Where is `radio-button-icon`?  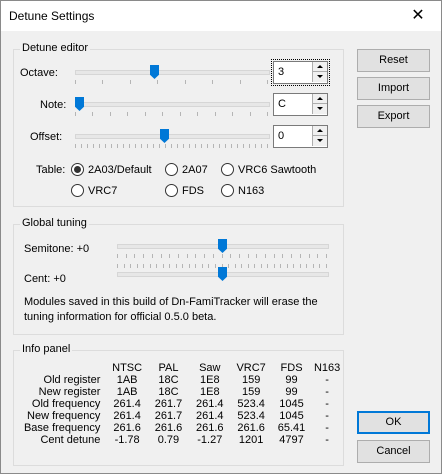 radio-button-icon is located at coordinates (171, 190).